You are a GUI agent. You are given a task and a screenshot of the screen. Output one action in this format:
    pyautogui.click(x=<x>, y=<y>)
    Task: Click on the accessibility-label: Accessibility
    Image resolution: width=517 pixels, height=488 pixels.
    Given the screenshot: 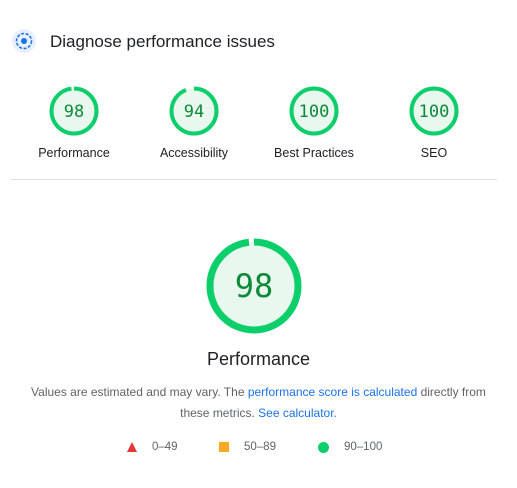 What is the action you would take?
    pyautogui.click(x=194, y=153)
    